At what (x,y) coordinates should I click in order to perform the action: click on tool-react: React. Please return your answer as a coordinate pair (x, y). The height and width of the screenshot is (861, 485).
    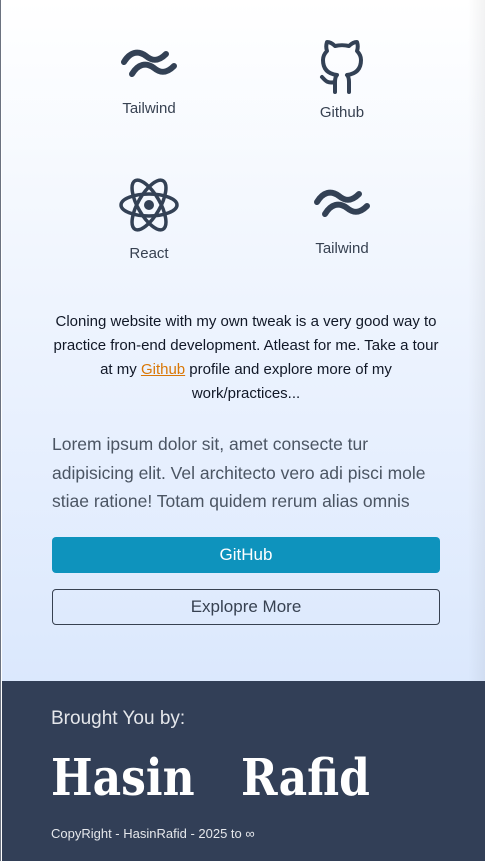
    Looking at the image, I should click on (149, 219).